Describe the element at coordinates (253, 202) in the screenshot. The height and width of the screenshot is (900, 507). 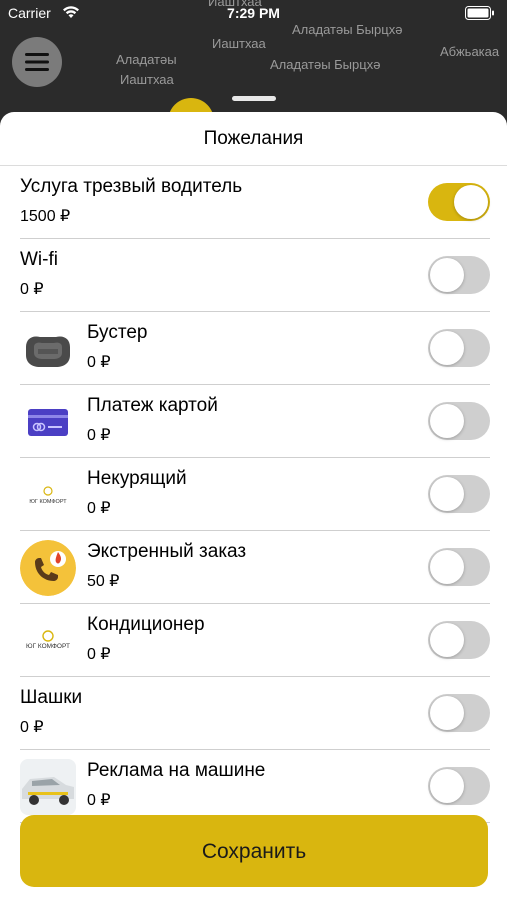
I see `list-item: Услуга трезвый водитель 1500 ₽` at that location.